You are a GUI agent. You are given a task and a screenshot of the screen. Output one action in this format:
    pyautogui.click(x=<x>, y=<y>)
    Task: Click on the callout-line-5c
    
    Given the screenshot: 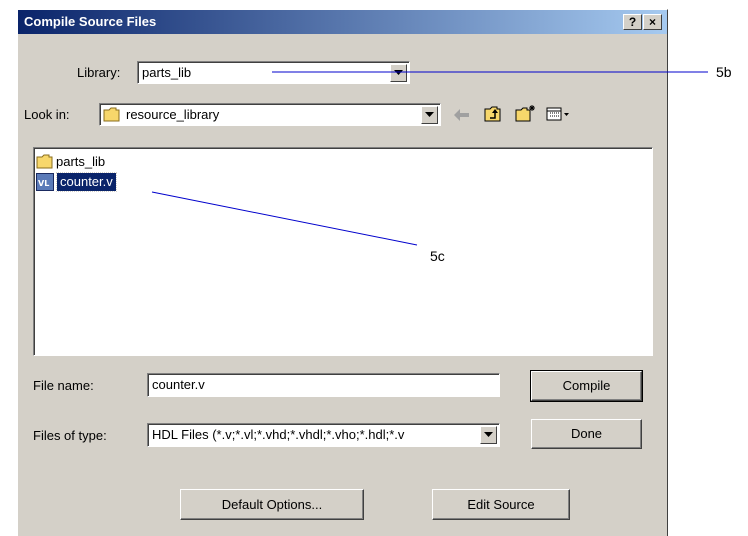 What is the action you would take?
    pyautogui.click(x=284, y=218)
    